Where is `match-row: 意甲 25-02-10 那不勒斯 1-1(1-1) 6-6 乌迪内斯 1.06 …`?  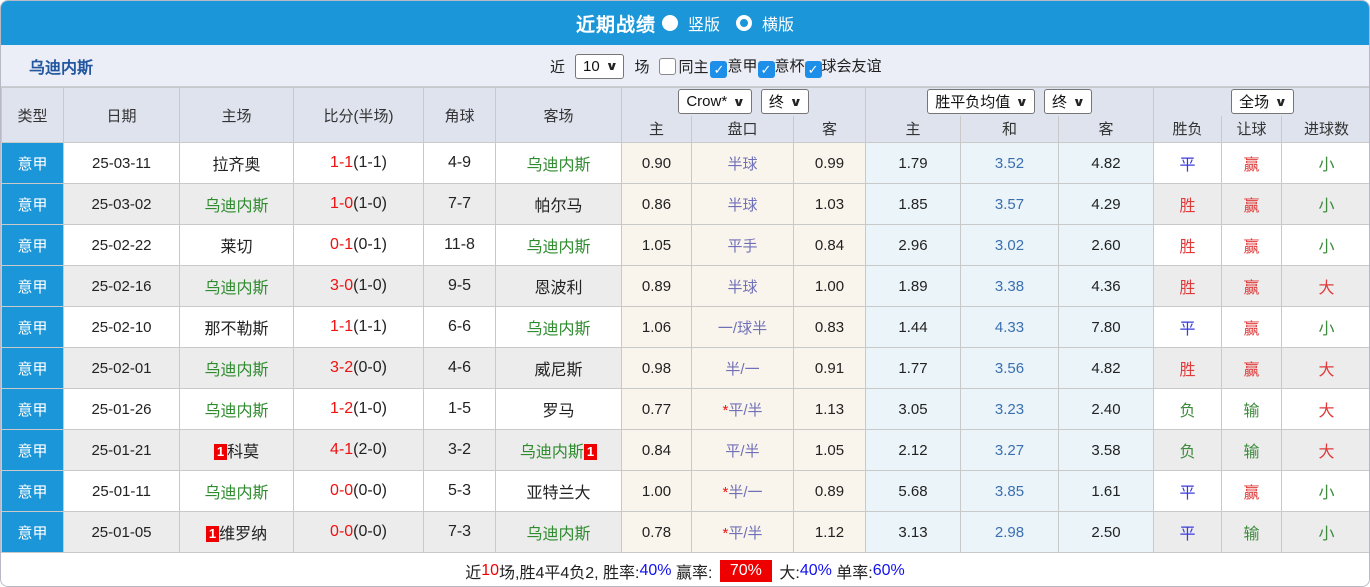 match-row: 意甲 25-02-10 那不勒斯 1-1(1-1) 6-6 乌迪内斯 1.06 … is located at coordinates (685, 327).